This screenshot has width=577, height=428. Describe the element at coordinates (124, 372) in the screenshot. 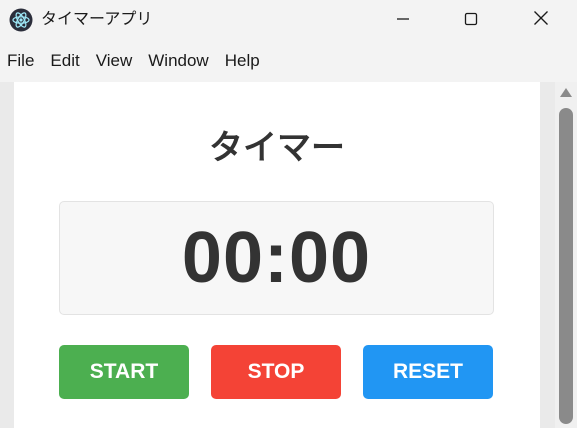

I see `start-button: START` at that location.